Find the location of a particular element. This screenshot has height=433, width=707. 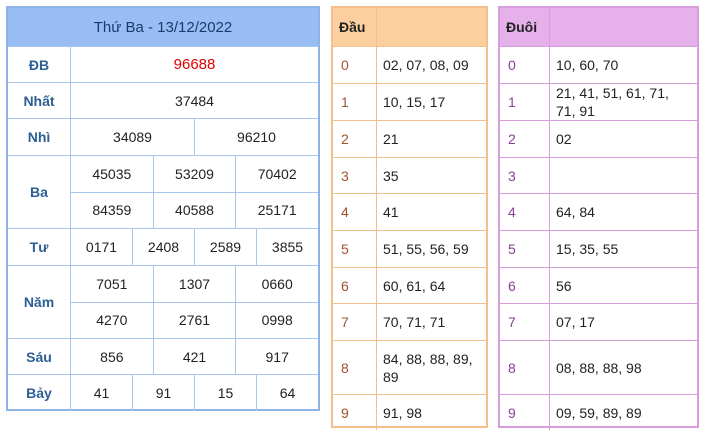

duoi-row: 2 02 is located at coordinates (598, 138).